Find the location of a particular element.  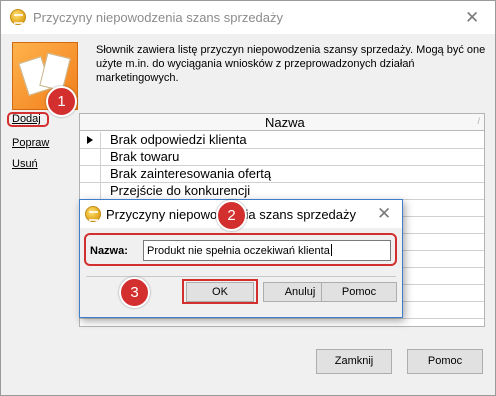

main-help-button: Pomoc is located at coordinates (445, 361).